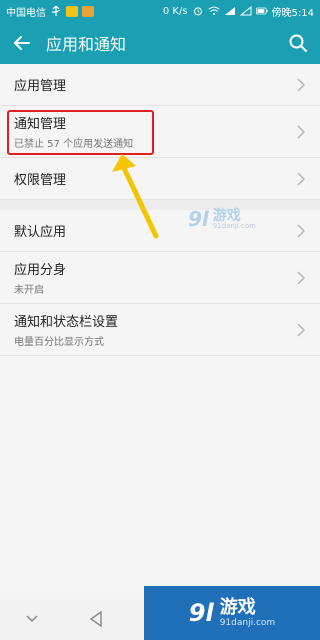  Describe the element at coordinates (261, 11) in the screenshot. I see `battery-icon` at that location.